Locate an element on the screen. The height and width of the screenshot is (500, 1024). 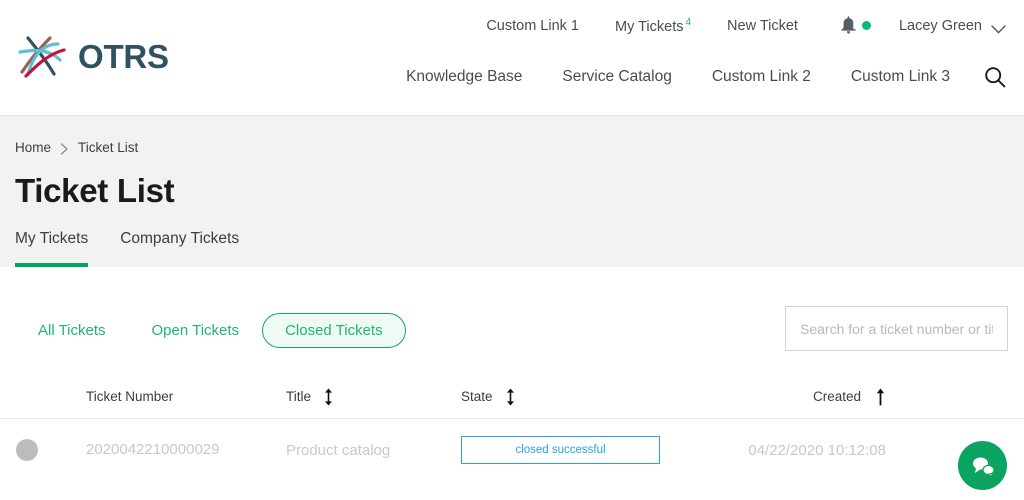
user-menu: Lacey Green is located at coordinates (946, 26).